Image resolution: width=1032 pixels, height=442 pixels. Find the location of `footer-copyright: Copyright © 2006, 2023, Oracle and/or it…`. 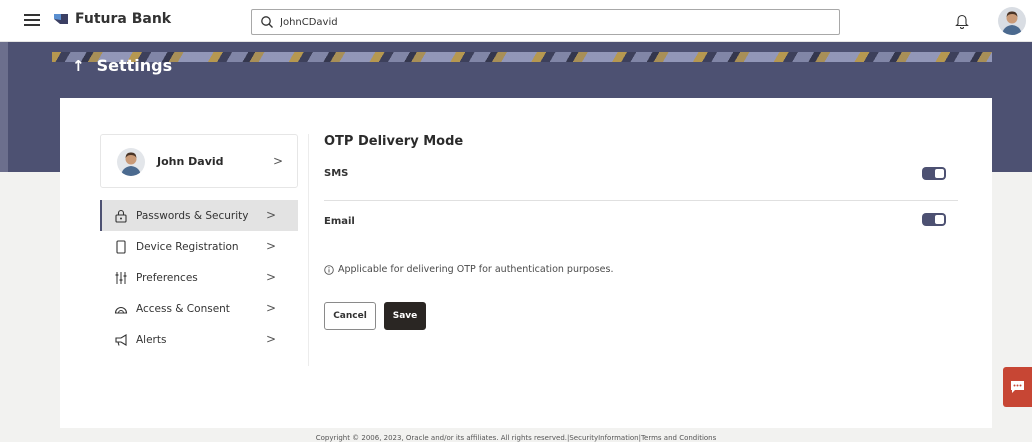

footer-copyright: Copyright © 2006, 2023, Oracle and/or it… is located at coordinates (516, 438).